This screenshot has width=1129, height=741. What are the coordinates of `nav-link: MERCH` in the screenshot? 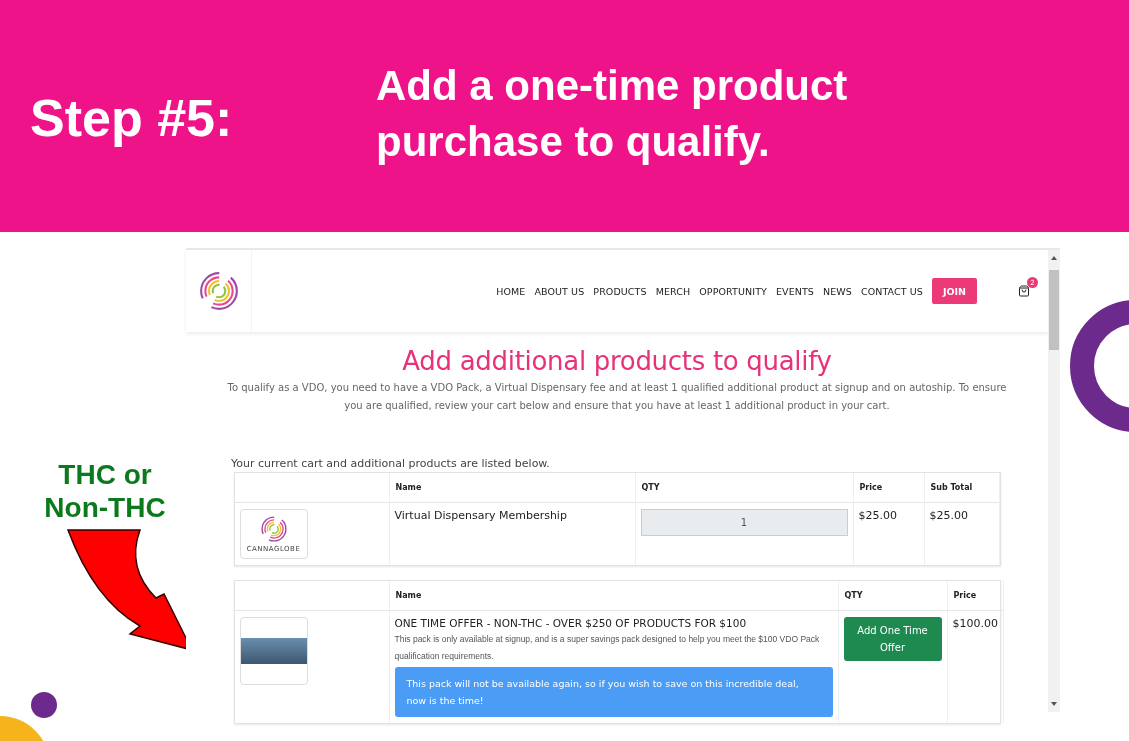 It's located at (673, 291).